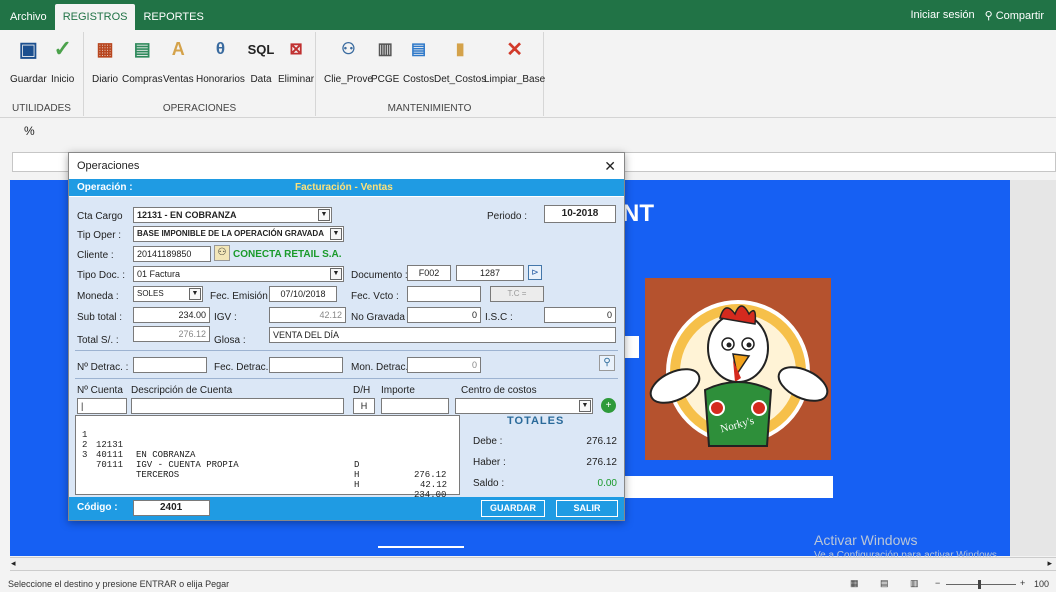  I want to click on group-label-operaciones: OPERACIONES, so click(199, 108).